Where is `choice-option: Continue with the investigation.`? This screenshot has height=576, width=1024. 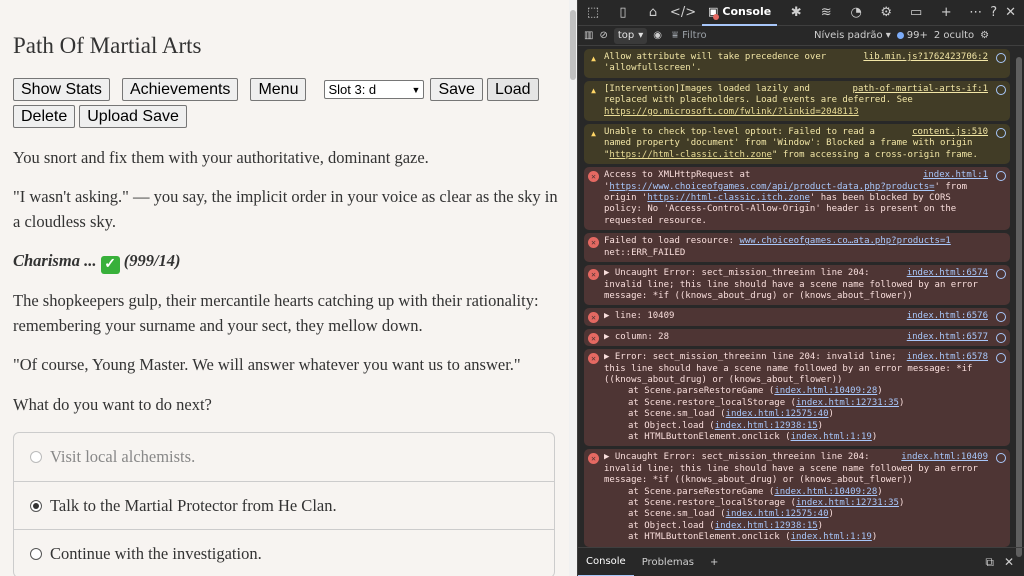
choice-option: Continue with the investigation. is located at coordinates (284, 552).